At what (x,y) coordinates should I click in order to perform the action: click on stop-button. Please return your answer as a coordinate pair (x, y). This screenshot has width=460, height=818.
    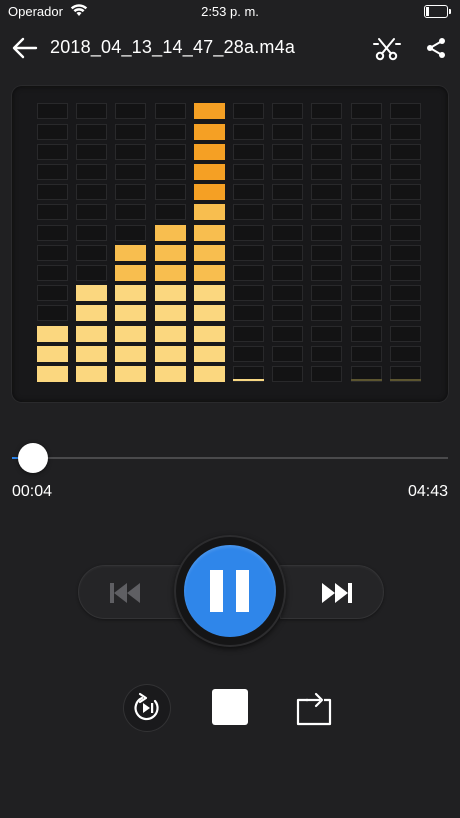
    Looking at the image, I should click on (230, 707).